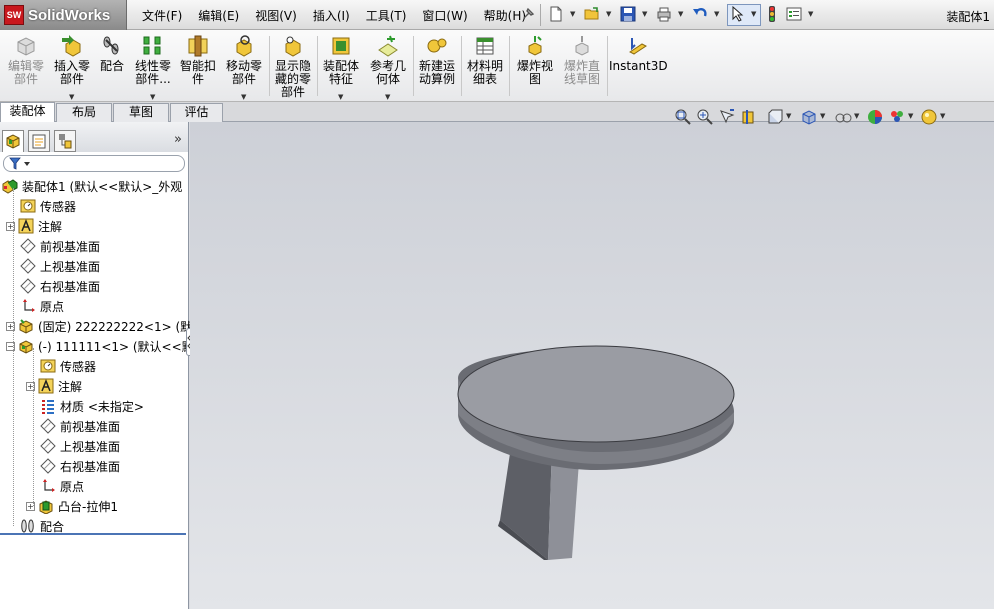 Image resolution: width=994 pixels, height=609 pixels. What do you see at coordinates (572, 14) in the screenshot?
I see `new-dropdown-icon: ▼` at bounding box center [572, 14].